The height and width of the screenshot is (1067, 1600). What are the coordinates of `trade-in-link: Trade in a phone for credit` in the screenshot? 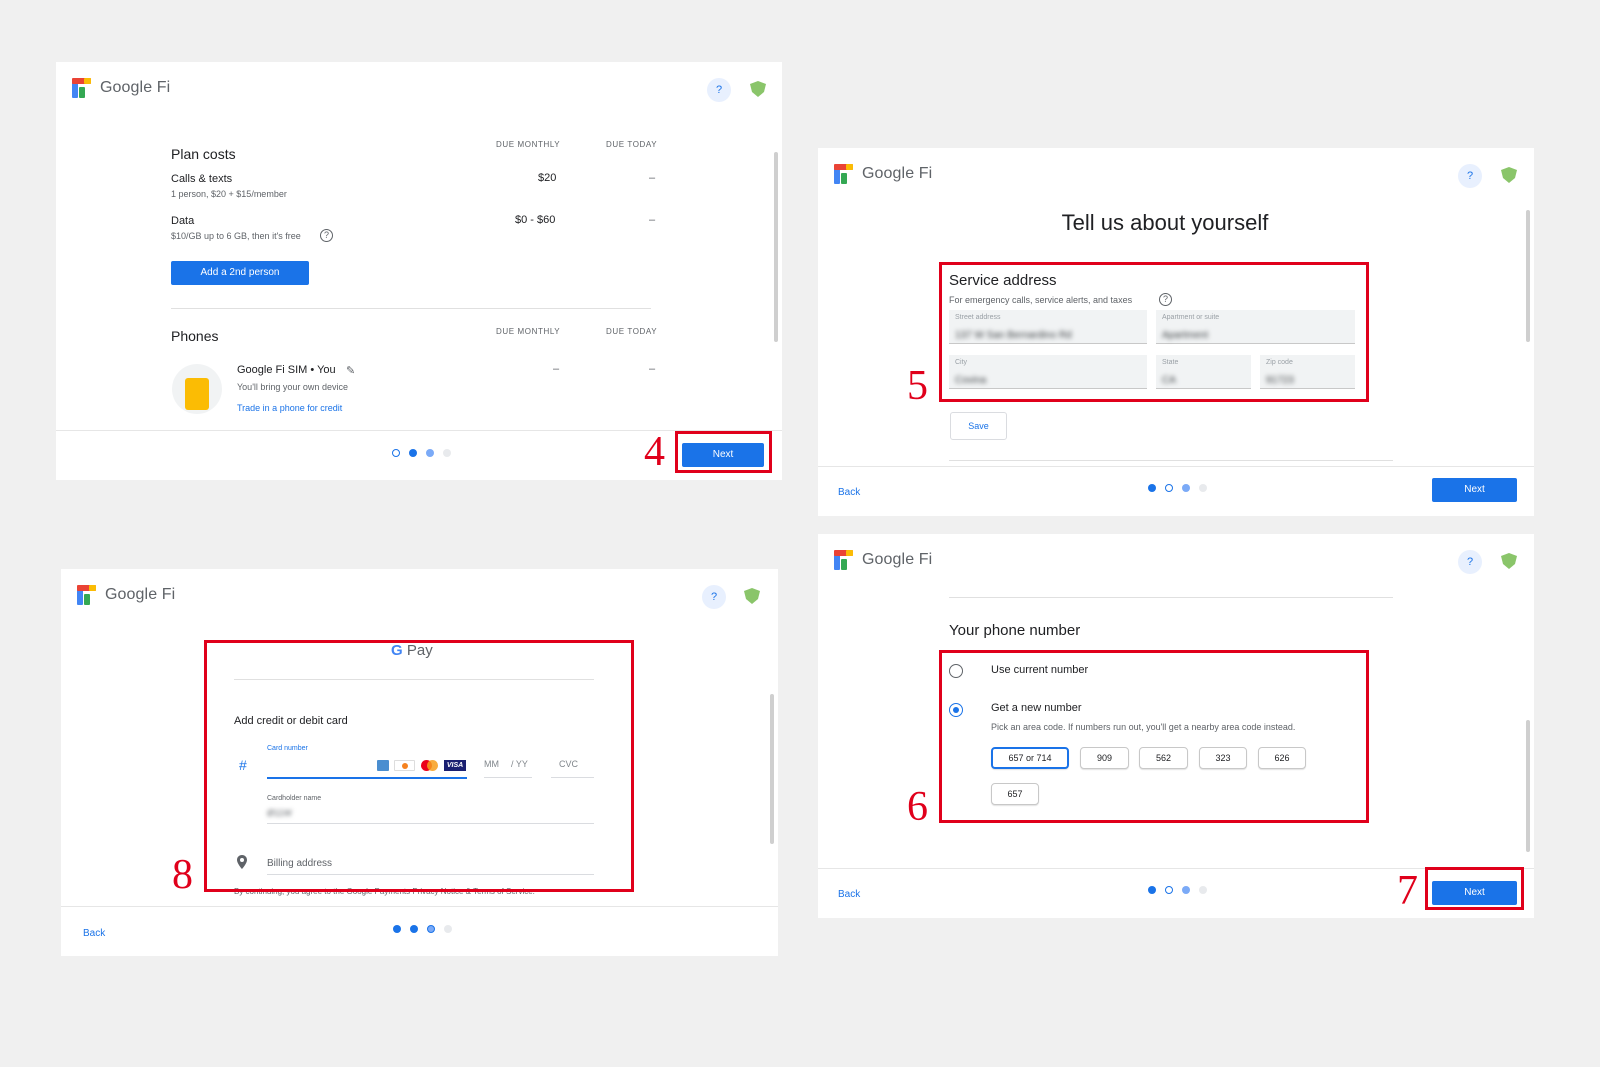 It's located at (289, 408).